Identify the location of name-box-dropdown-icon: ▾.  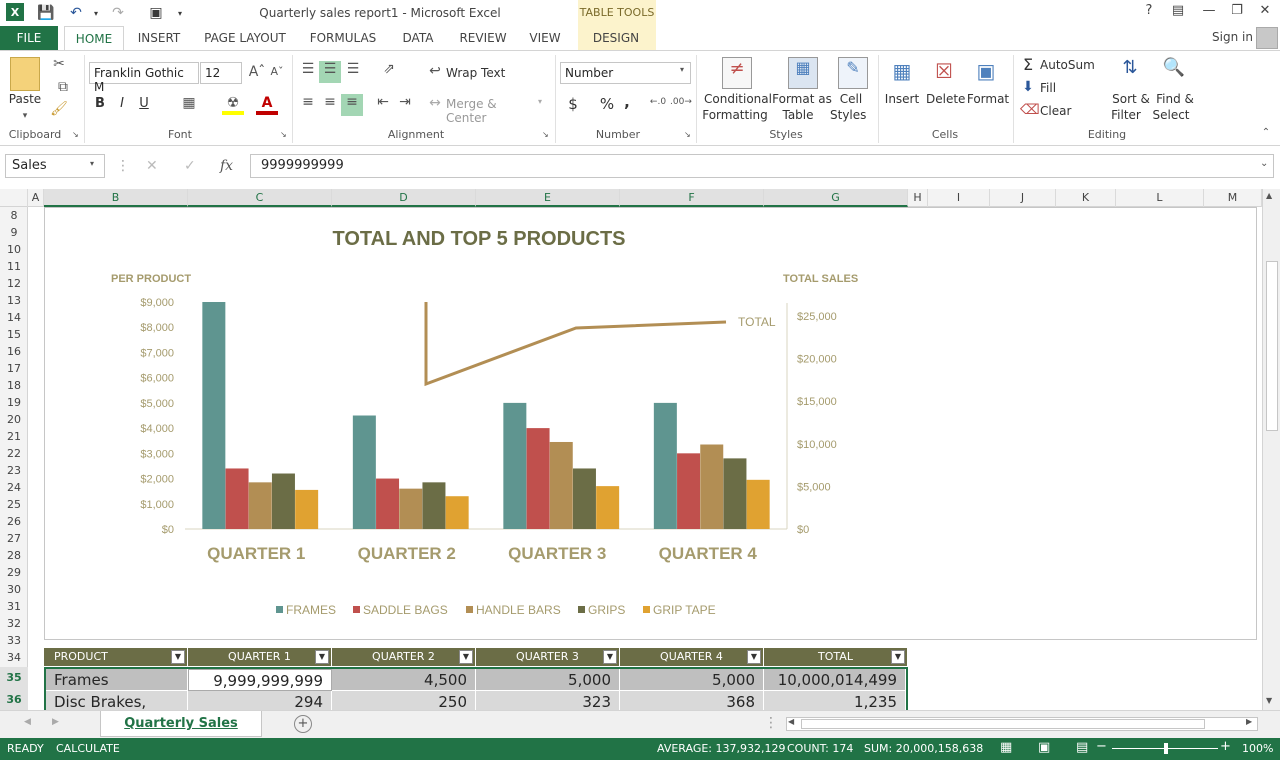
(92, 163).